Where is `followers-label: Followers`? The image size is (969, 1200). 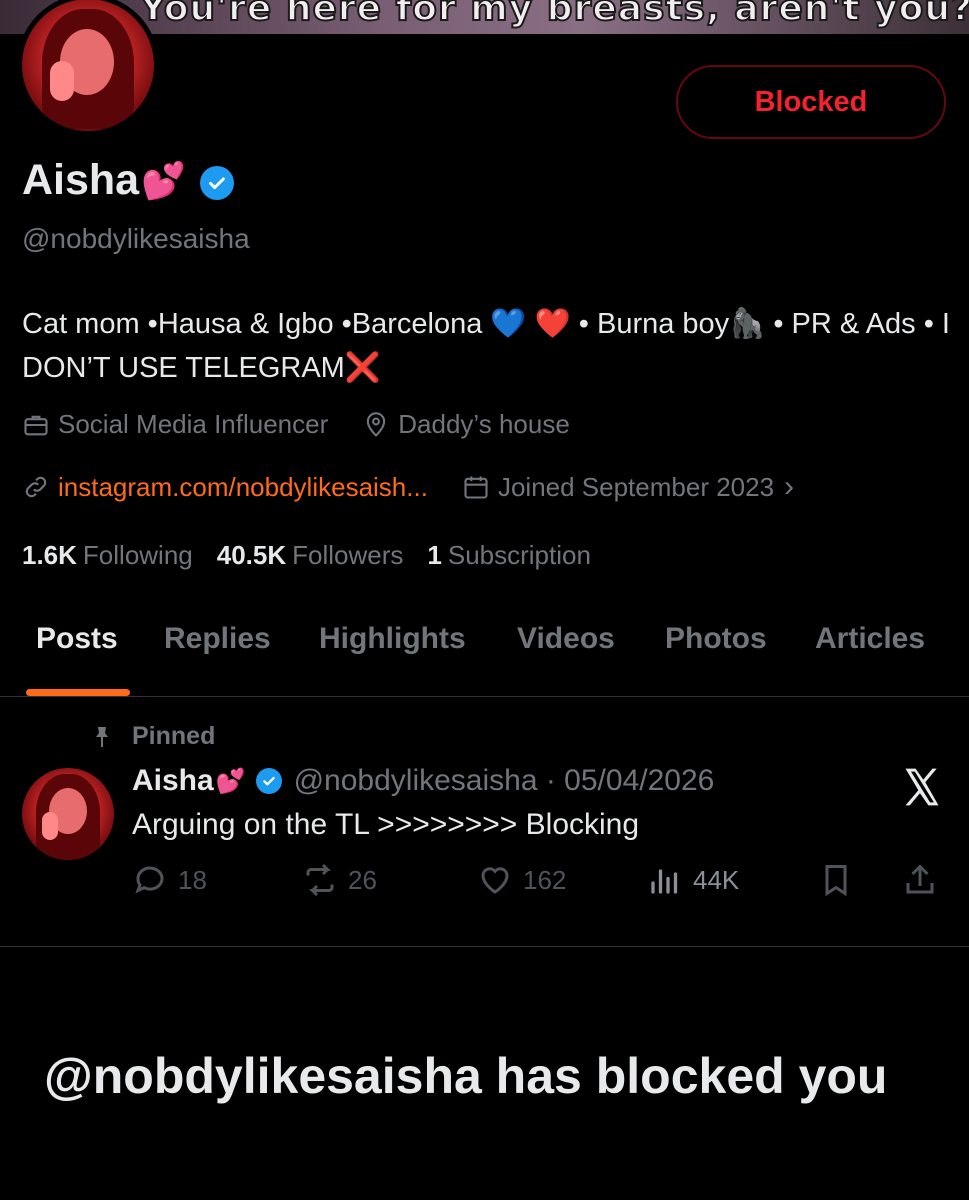
followers-label: Followers is located at coordinates (348, 555).